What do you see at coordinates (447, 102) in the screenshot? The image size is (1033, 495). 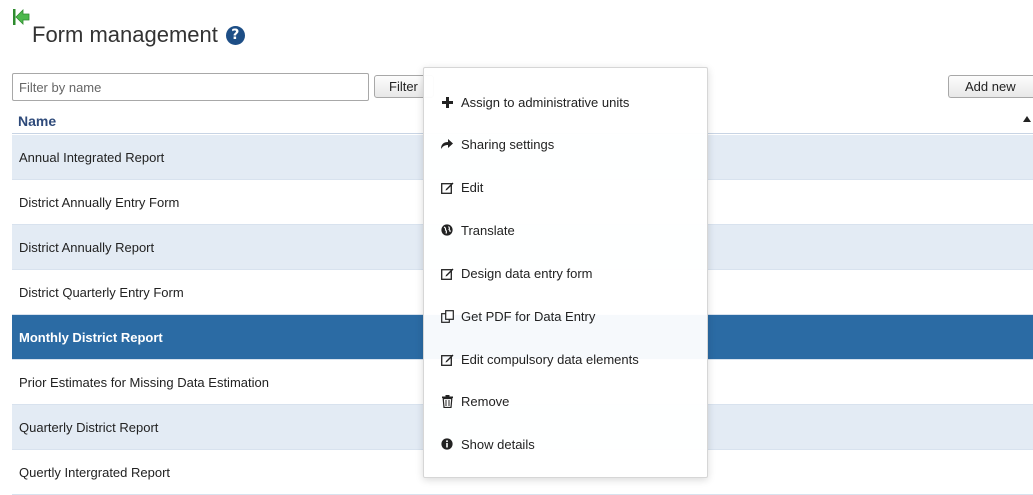 I see `plus-icon` at bounding box center [447, 102].